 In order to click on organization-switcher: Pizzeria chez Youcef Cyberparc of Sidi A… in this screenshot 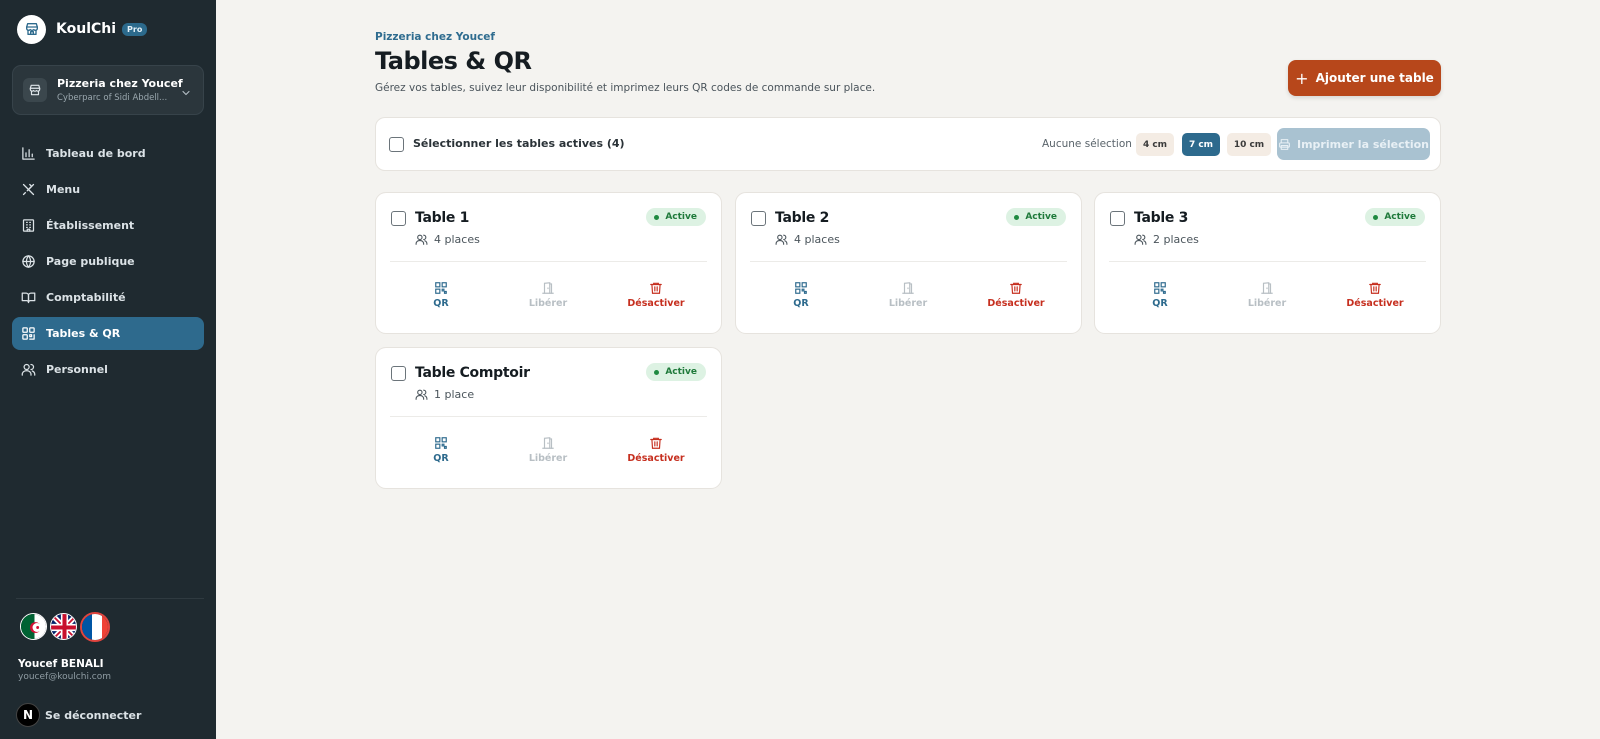, I will do `click(108, 90)`.